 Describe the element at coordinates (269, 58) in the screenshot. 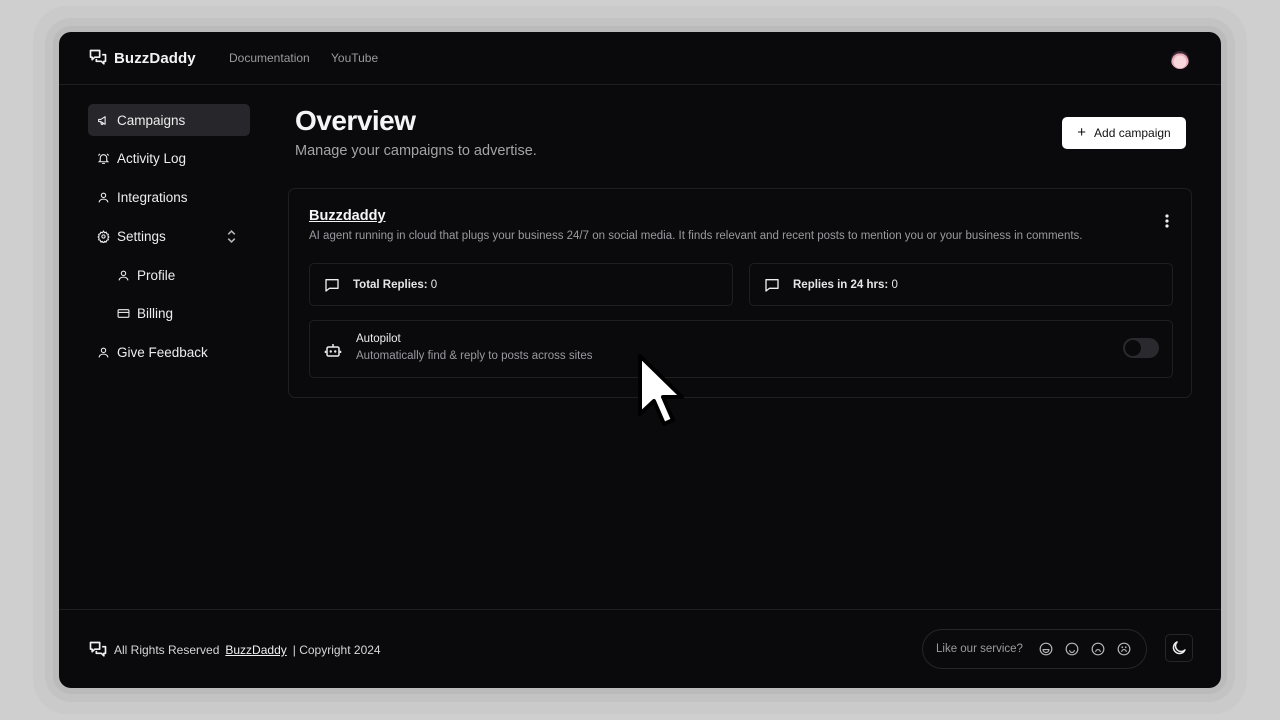

I see `nav-documentation-link: Documentation` at that location.